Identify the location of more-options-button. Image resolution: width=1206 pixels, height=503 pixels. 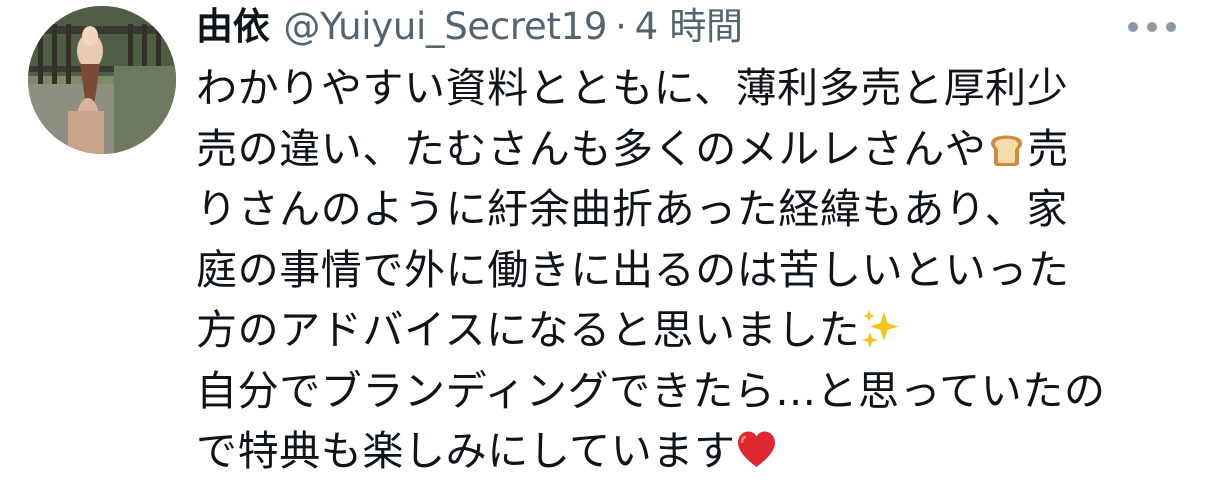
(1152, 27).